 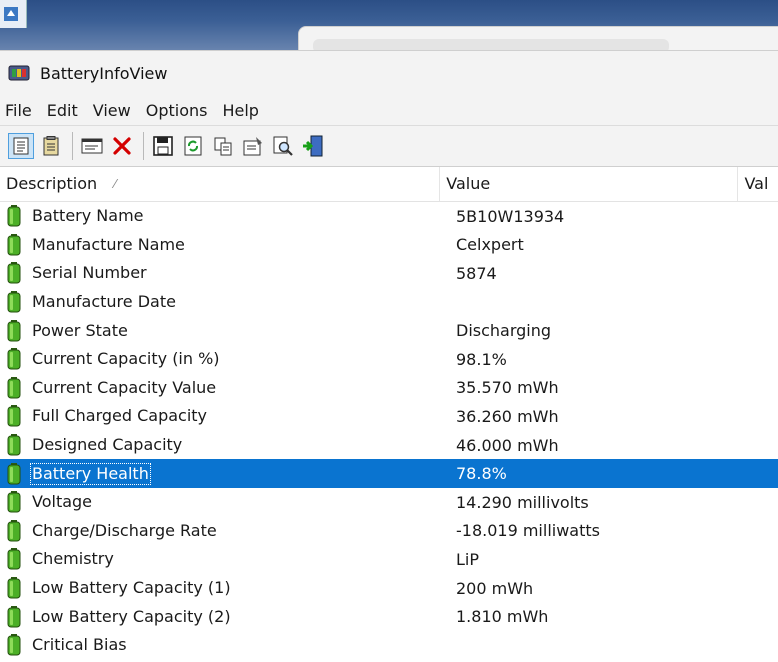 What do you see at coordinates (468, 183) in the screenshot?
I see `column-header-value-label: Value` at bounding box center [468, 183].